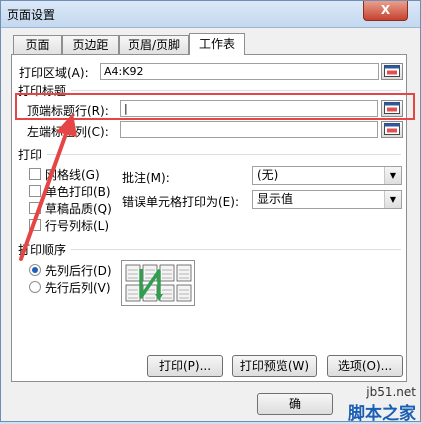  Describe the element at coordinates (31, 15) in the screenshot. I see `dialog-title: 页面设置` at that location.